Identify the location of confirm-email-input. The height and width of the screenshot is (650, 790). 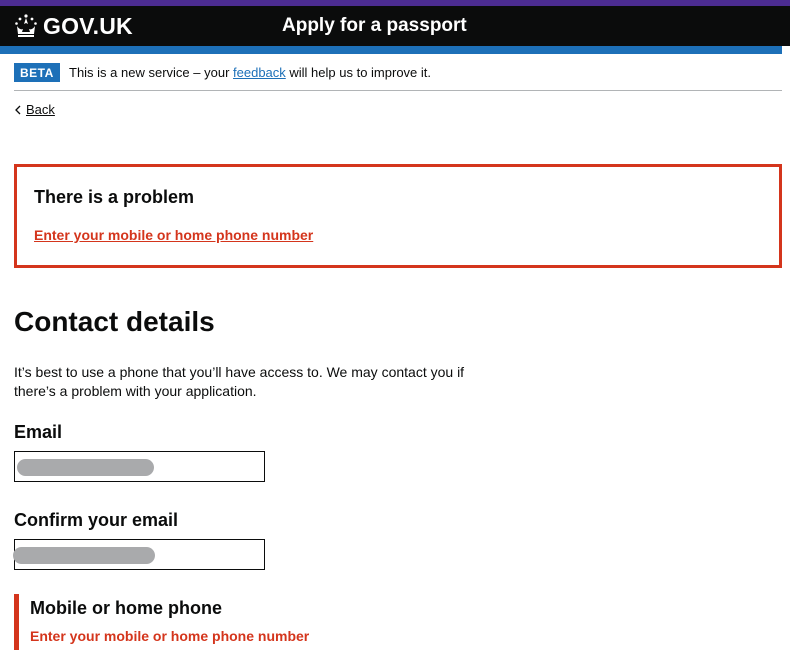
(139, 554).